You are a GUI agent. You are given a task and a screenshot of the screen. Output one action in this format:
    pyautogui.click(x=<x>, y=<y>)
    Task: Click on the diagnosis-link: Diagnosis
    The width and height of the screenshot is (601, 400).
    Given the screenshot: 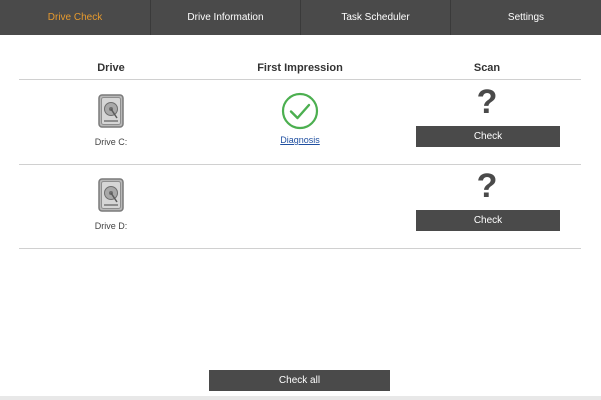 What is the action you would take?
    pyautogui.click(x=300, y=140)
    